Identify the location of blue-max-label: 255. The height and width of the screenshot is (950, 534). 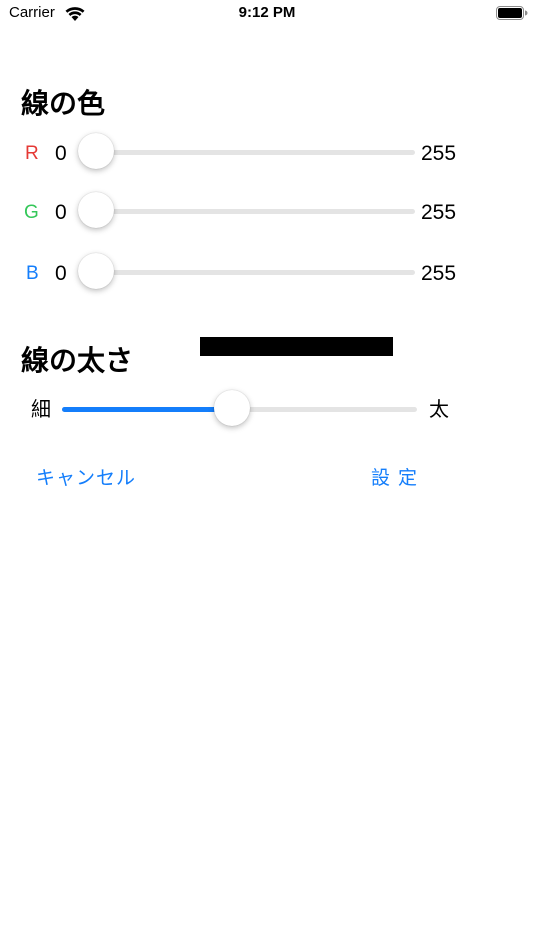
(439, 273).